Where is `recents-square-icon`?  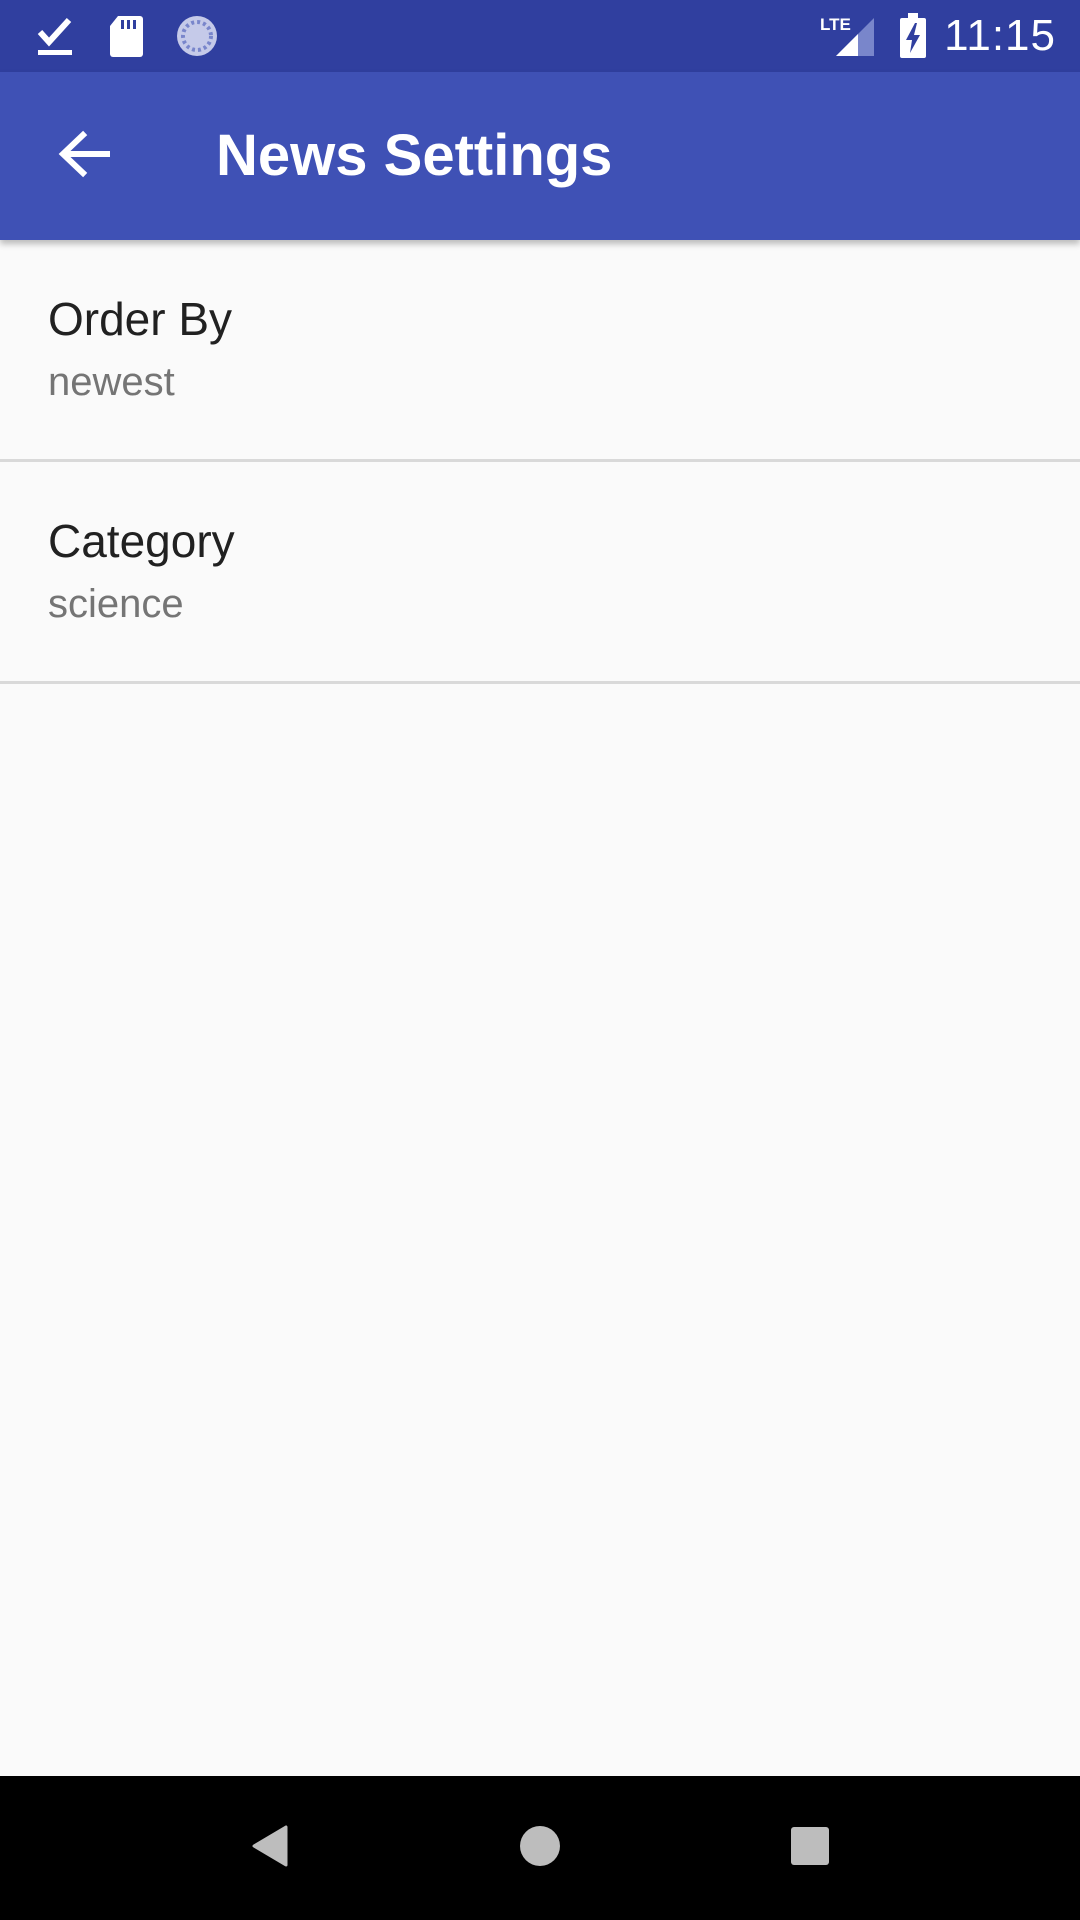
recents-square-icon is located at coordinates (810, 1848).